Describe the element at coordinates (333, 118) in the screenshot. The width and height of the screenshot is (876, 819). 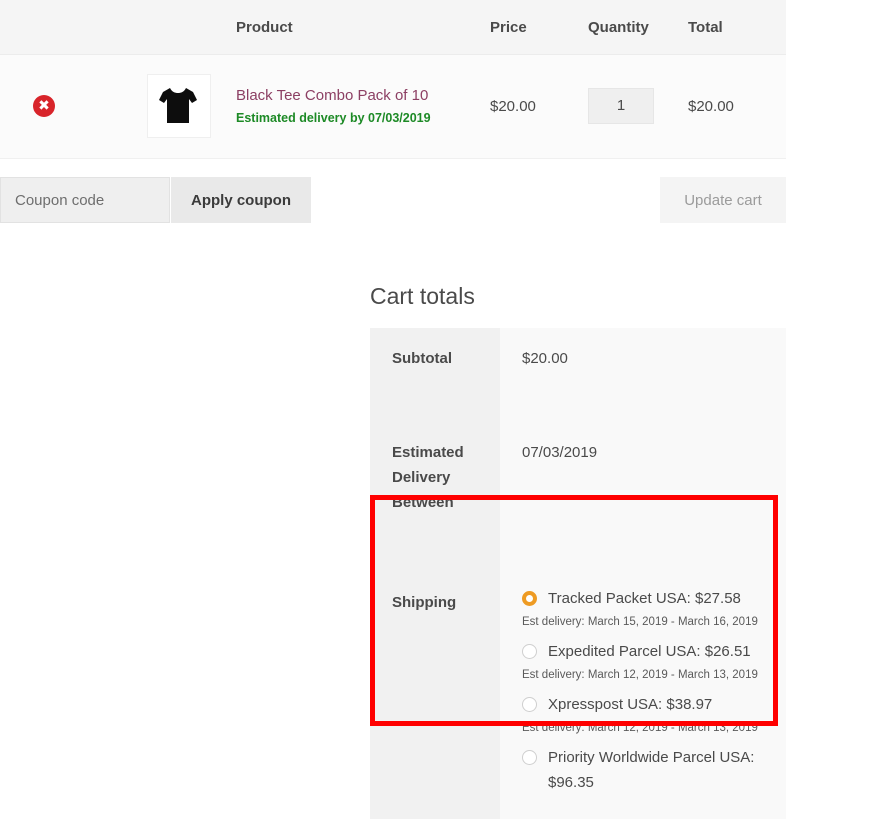
I see `product-estimated-delivery: Estimated delivery by 07/03/2019` at that location.